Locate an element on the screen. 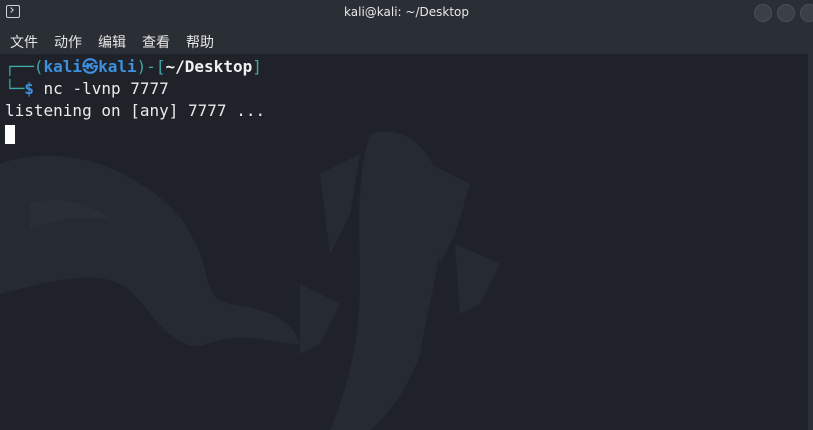 The image size is (813, 430). prompt-line-1: ┌──(kali㉿kali)-[~/Desktop] is located at coordinates (133, 67).